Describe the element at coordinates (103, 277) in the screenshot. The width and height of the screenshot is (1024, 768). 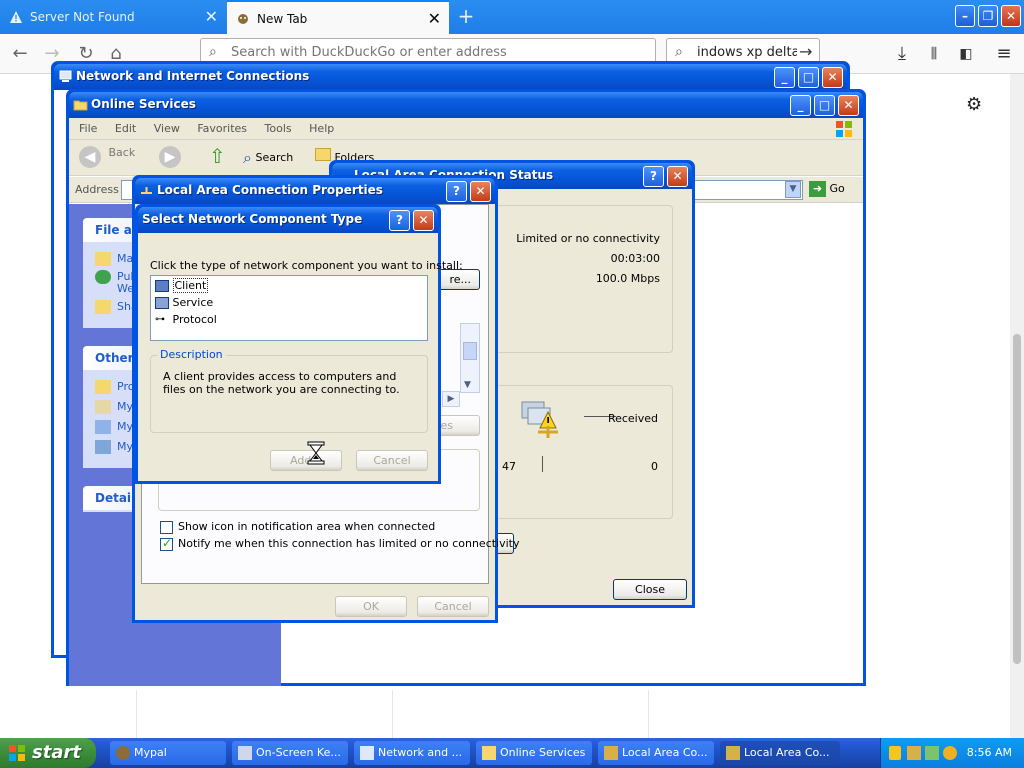
I see `globe-icon` at that location.